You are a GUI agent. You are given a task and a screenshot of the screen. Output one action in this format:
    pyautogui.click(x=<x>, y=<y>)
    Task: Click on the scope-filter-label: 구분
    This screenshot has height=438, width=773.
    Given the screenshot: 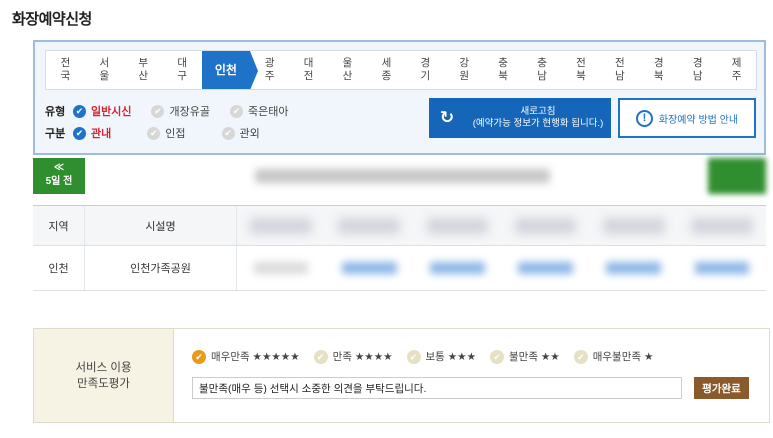 What is the action you would take?
    pyautogui.click(x=55, y=134)
    